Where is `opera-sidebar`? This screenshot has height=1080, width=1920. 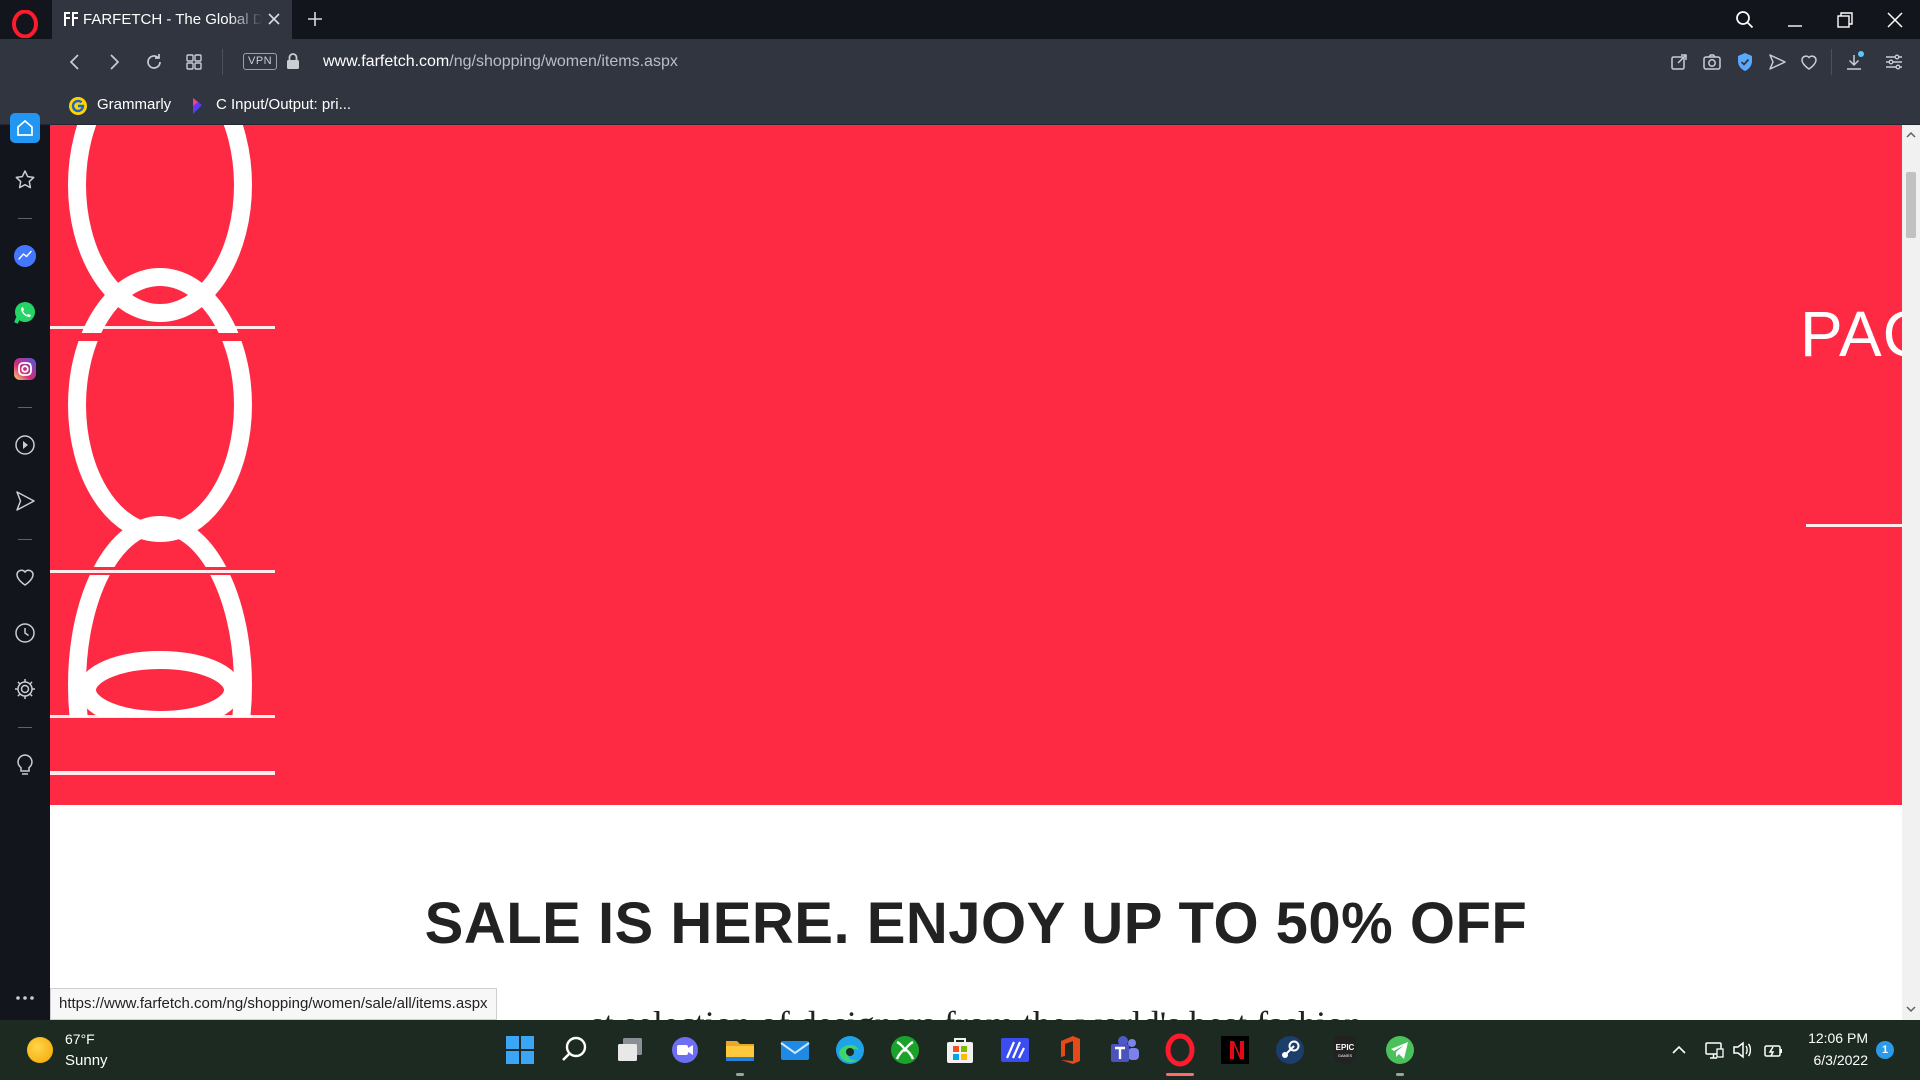 opera-sidebar is located at coordinates (25, 566).